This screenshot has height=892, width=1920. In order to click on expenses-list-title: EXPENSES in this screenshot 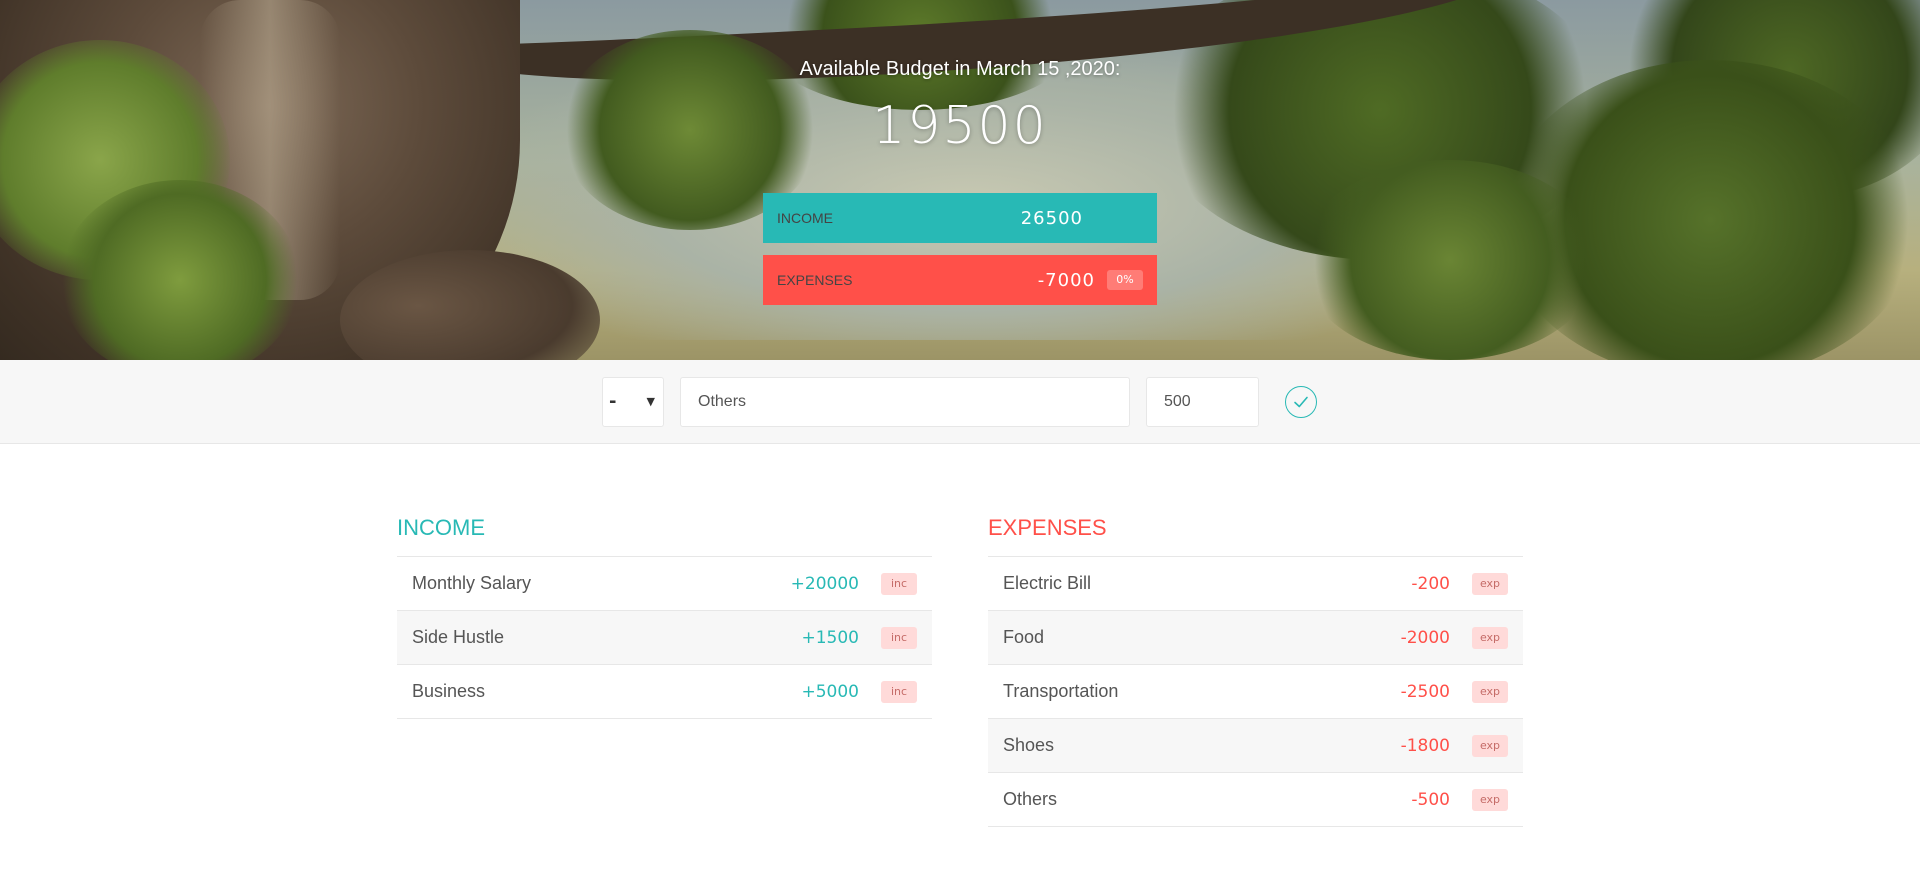, I will do `click(1047, 527)`.